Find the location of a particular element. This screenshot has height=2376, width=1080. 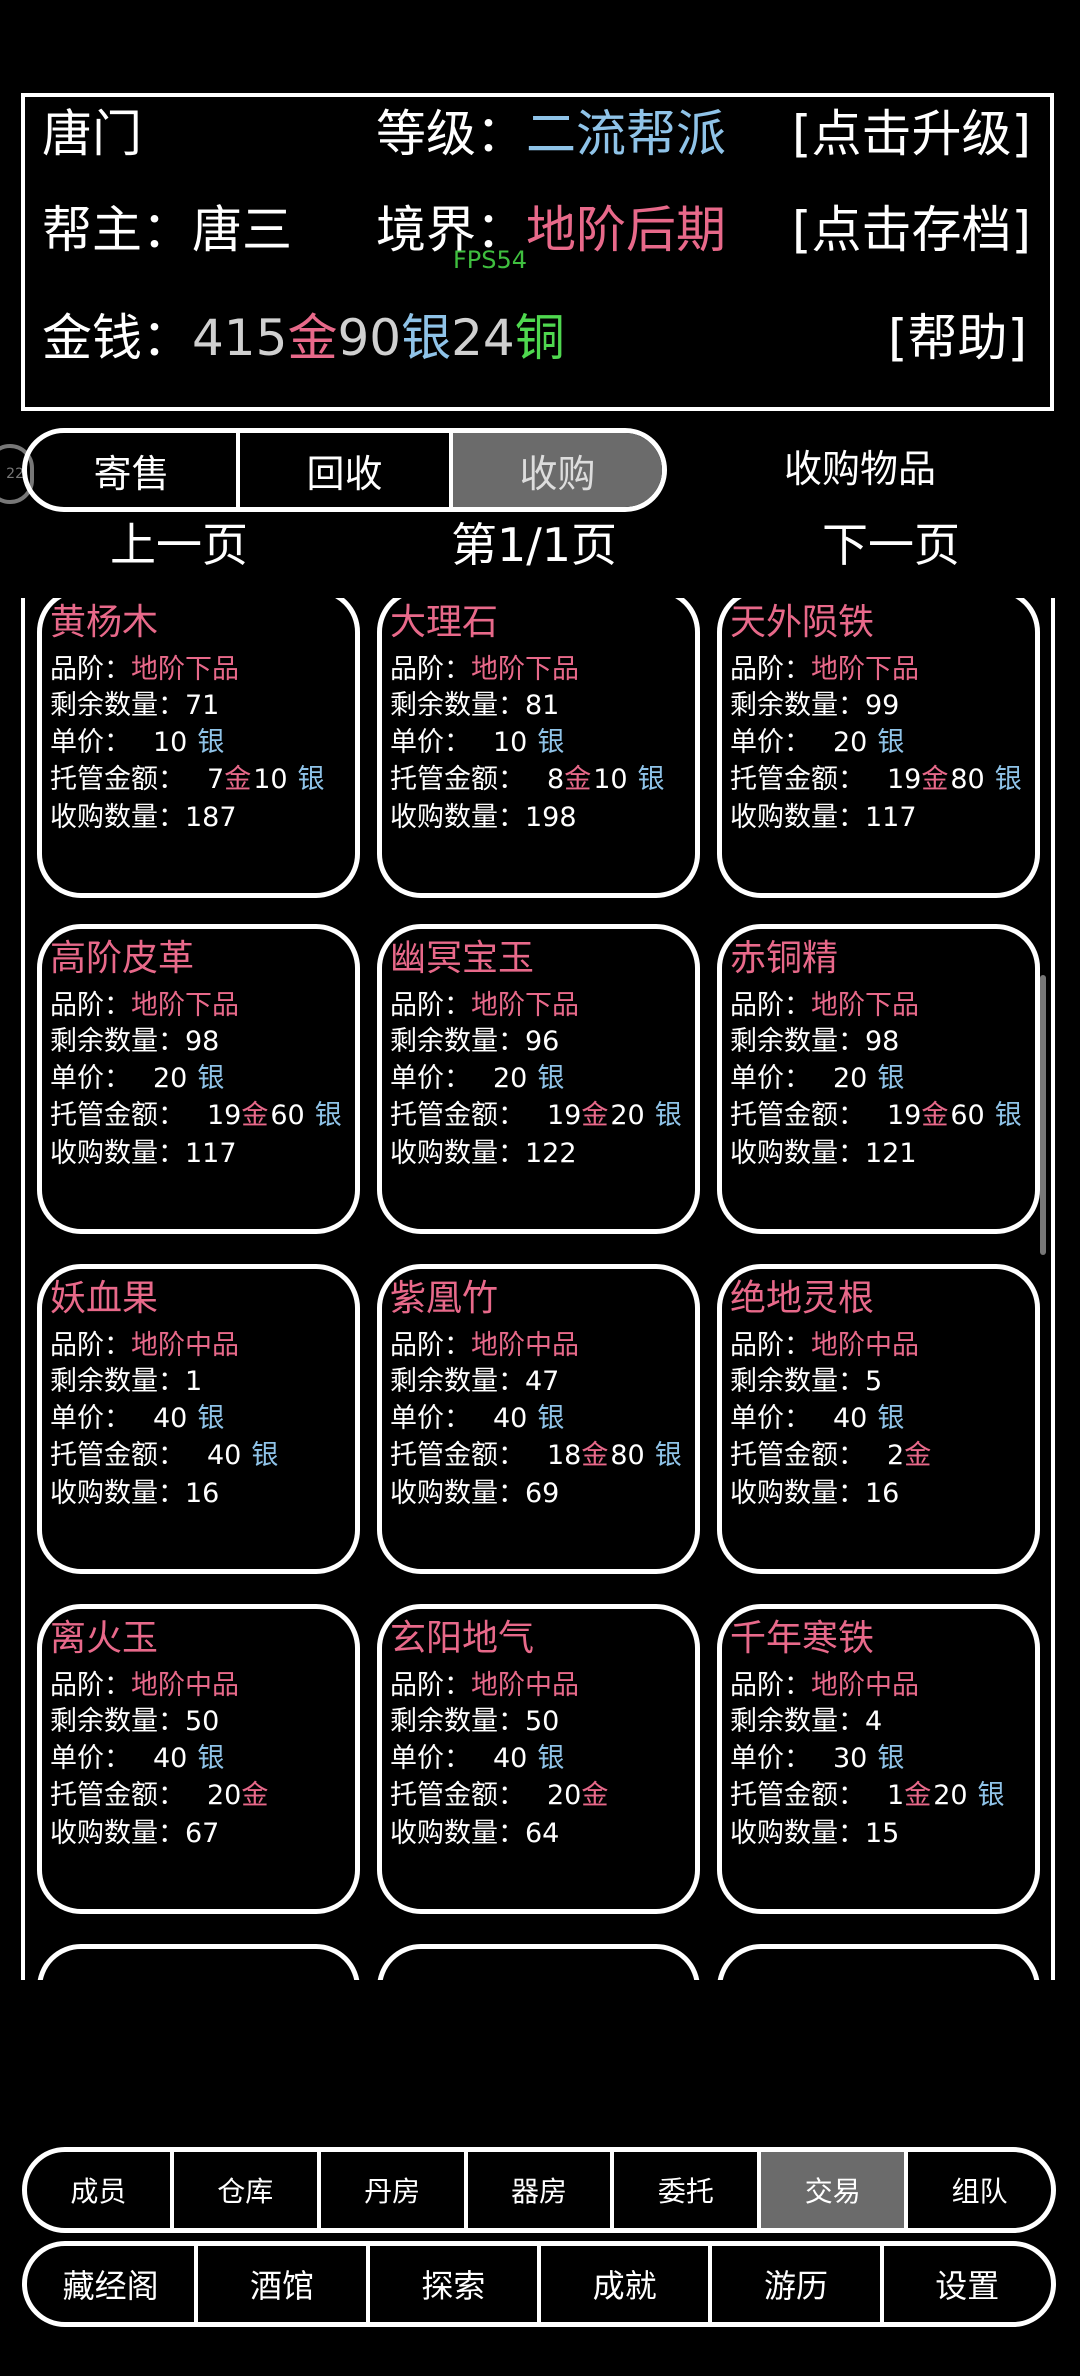

escrow-gold: 7 is located at coordinates (216, 779).